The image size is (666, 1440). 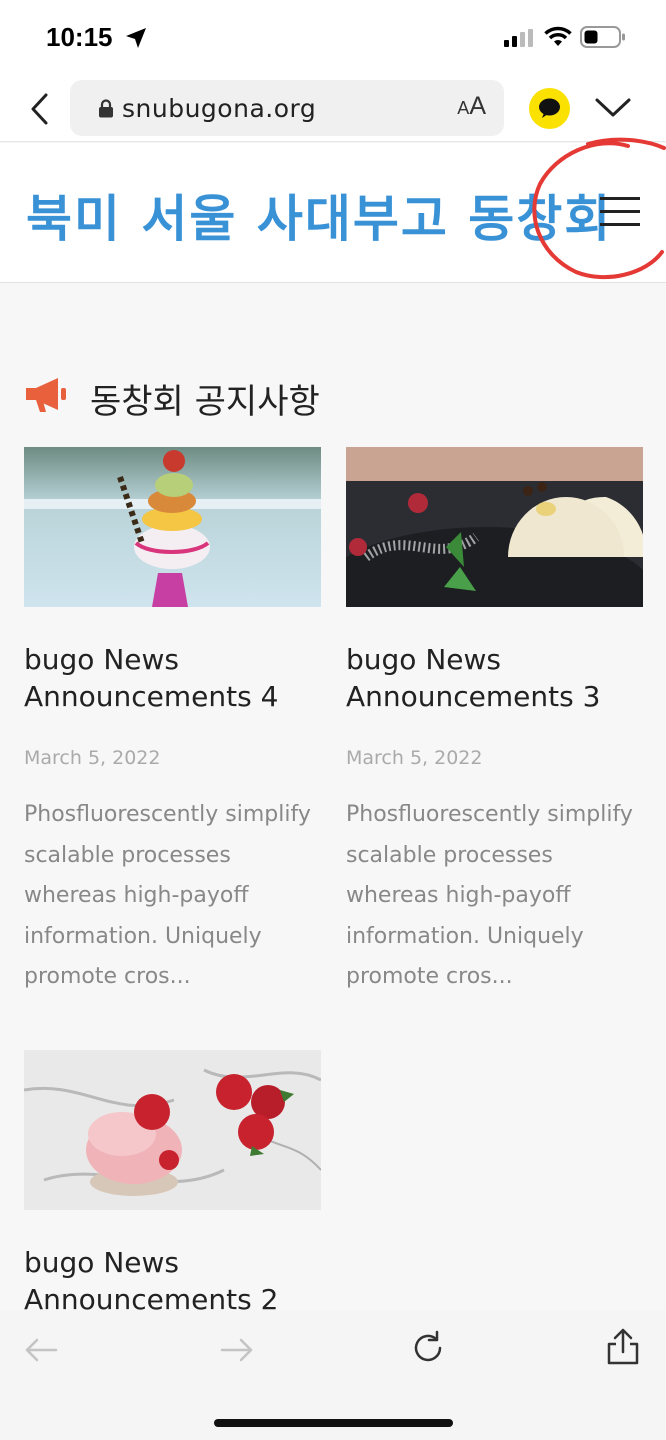 I want to click on post-title: bugo News Announcements 2, so click(x=173, y=1281).